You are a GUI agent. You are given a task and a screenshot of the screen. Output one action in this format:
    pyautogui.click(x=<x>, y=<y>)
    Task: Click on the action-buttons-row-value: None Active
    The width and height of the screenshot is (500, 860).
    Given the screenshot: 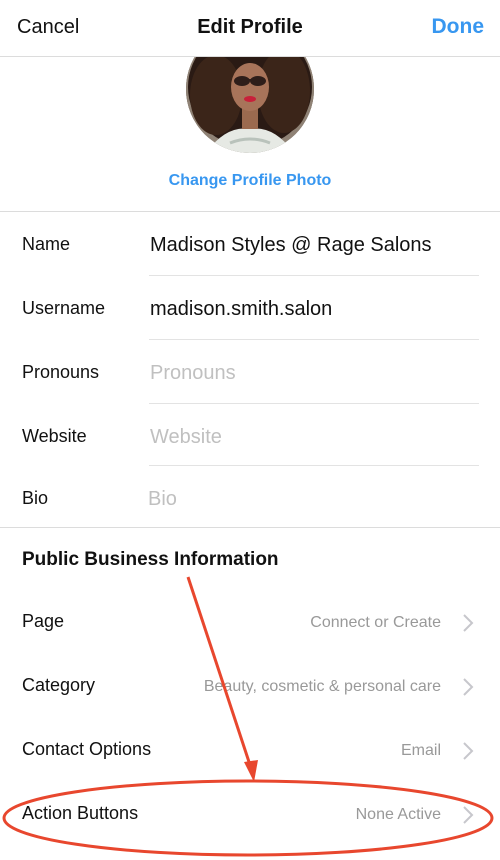 What is the action you would take?
    pyautogui.click(x=398, y=814)
    